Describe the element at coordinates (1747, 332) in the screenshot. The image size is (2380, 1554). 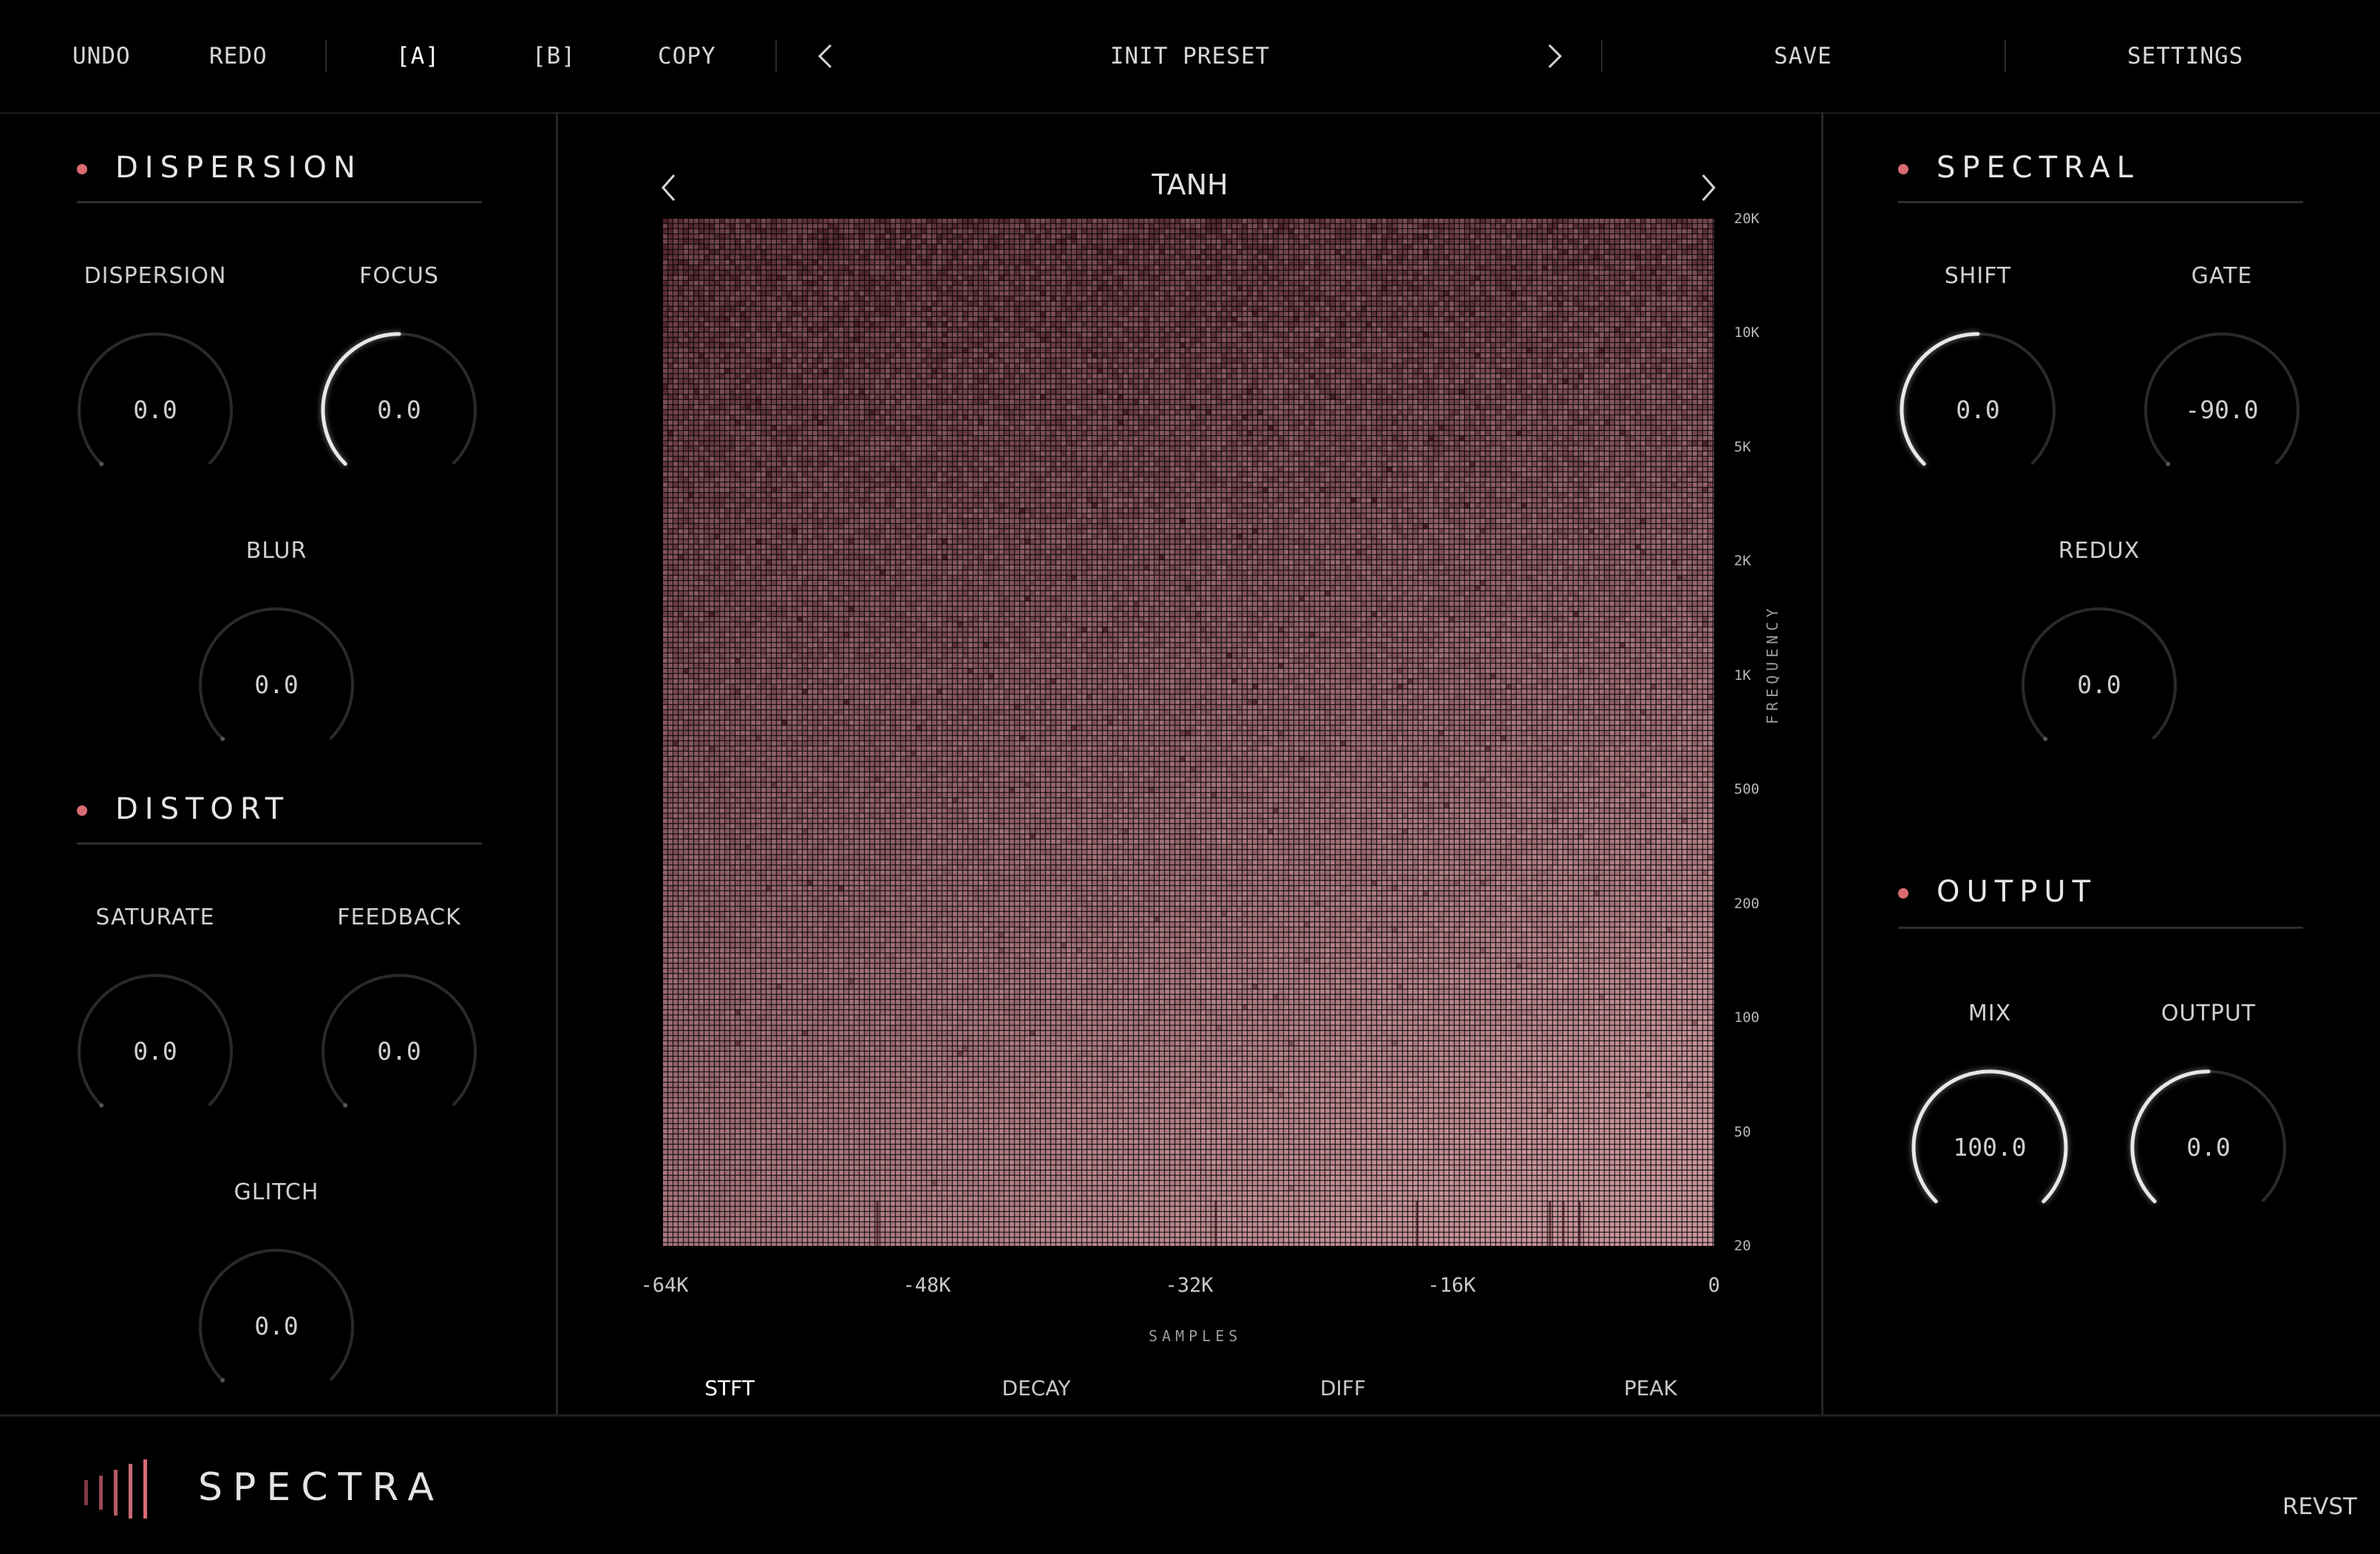
I see `frequency-tick-label: 10K` at that location.